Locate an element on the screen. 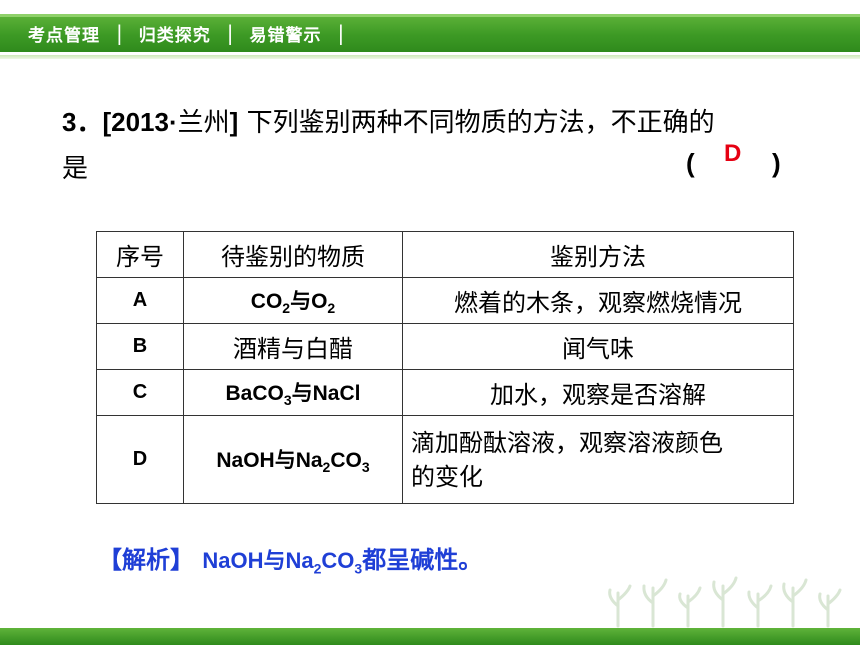 This screenshot has height=645, width=860. paren-open: ( is located at coordinates (690, 163).